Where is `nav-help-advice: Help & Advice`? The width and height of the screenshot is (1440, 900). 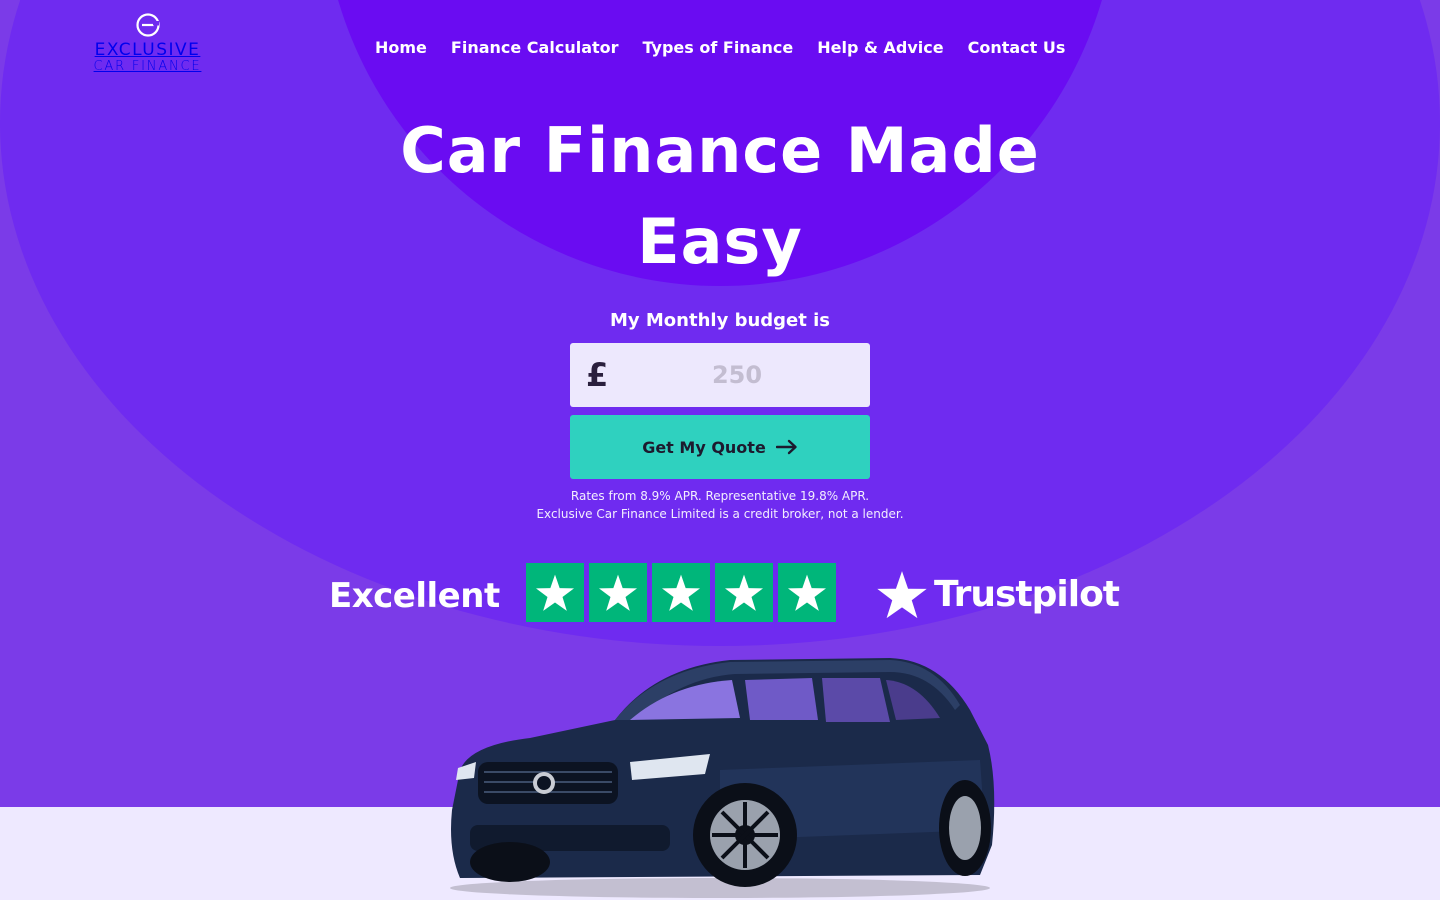
nav-help-advice: Help & Advice is located at coordinates (880, 48).